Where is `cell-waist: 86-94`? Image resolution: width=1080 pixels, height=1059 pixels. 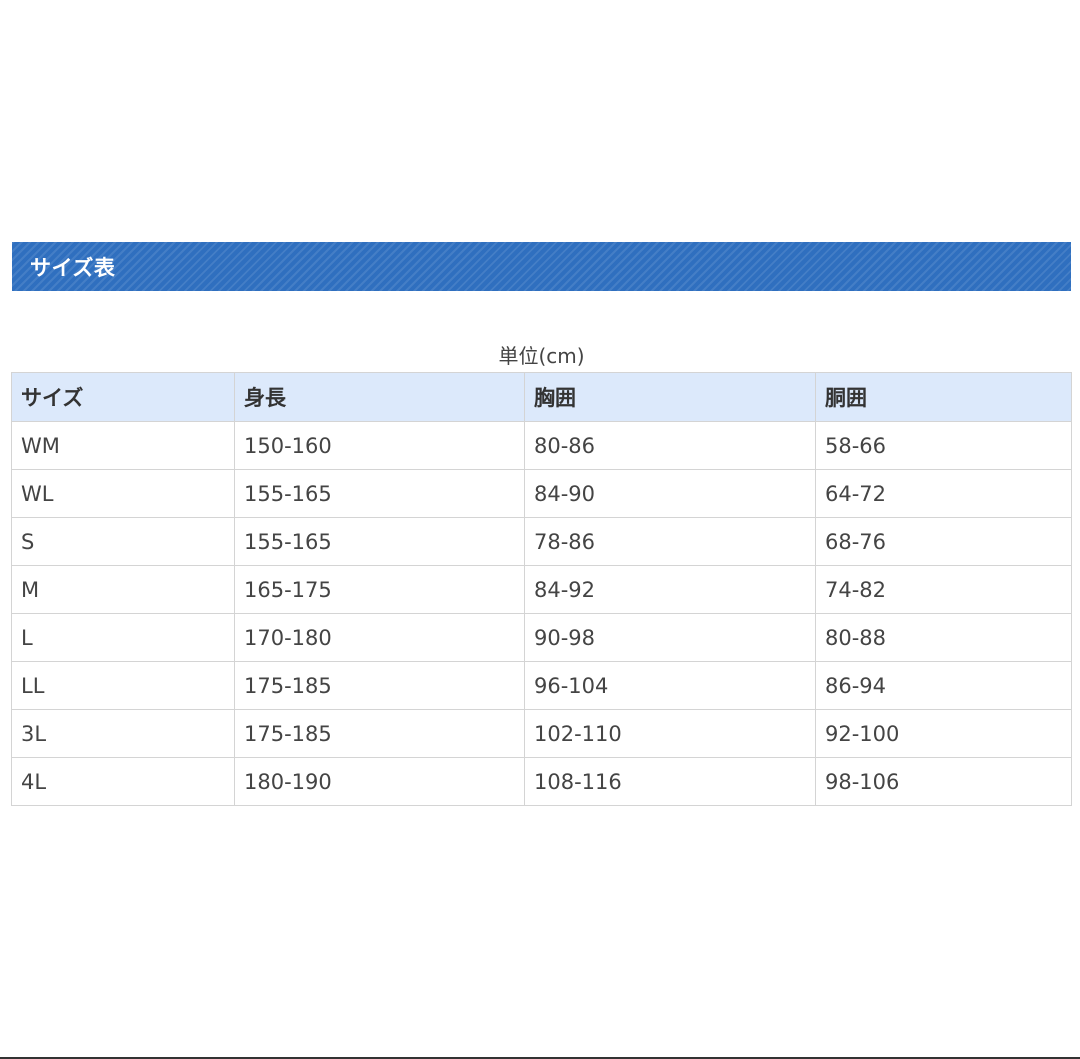
cell-waist: 86-94 is located at coordinates (943, 685).